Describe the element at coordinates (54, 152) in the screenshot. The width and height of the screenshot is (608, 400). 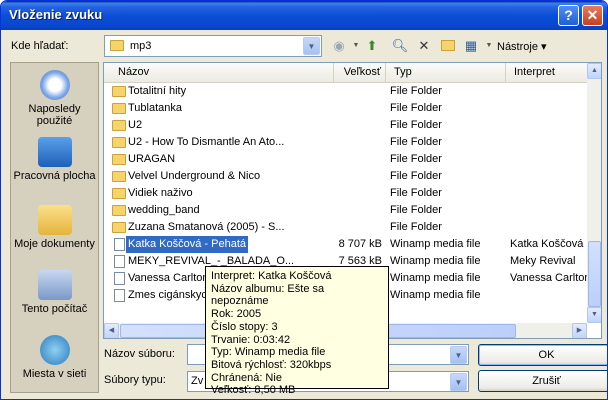
I see `desktop-icon` at that location.